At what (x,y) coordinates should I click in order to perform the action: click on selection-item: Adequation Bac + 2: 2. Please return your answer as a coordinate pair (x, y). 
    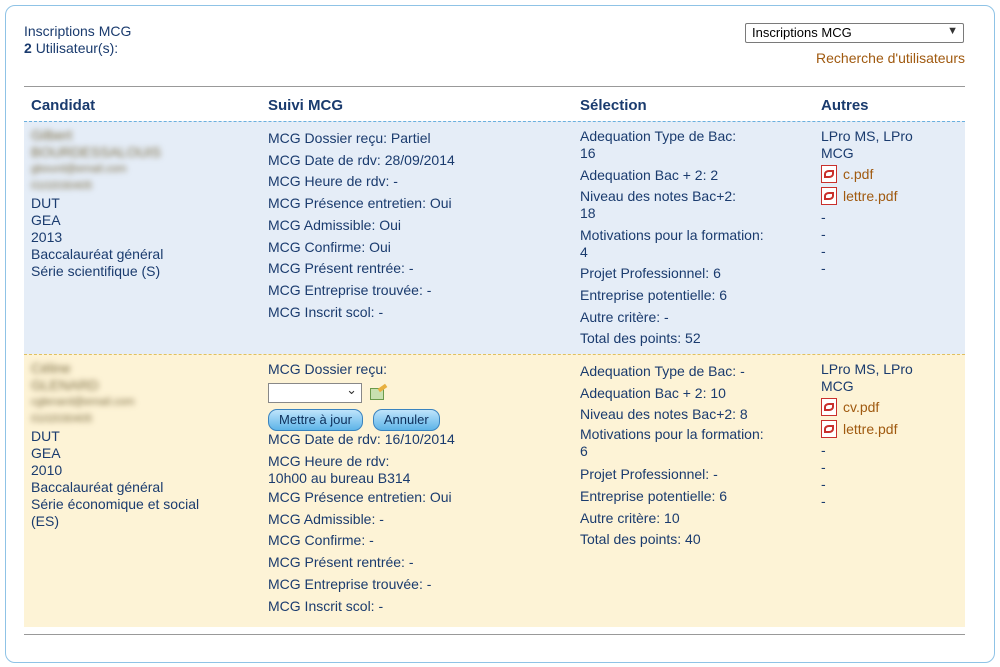
    Looking at the image, I should click on (649, 174).